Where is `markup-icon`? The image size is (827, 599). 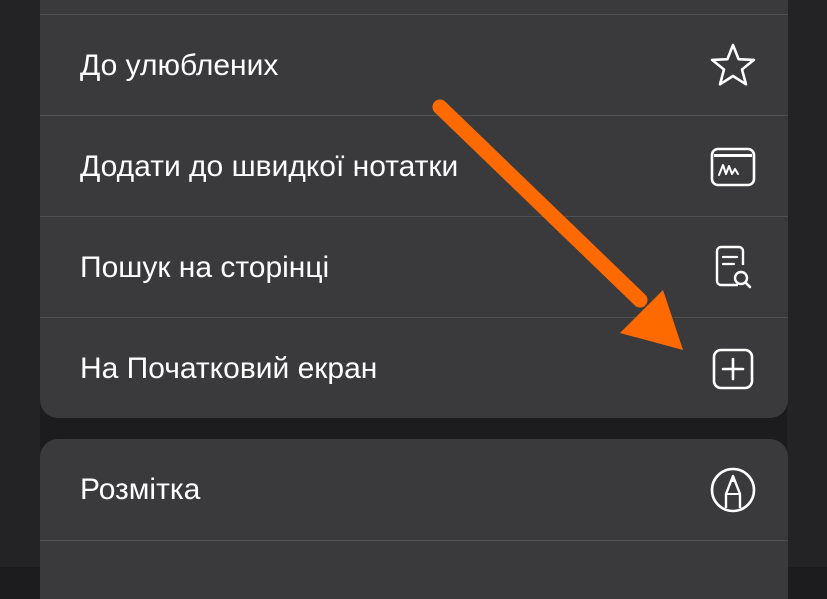 markup-icon is located at coordinates (733, 490).